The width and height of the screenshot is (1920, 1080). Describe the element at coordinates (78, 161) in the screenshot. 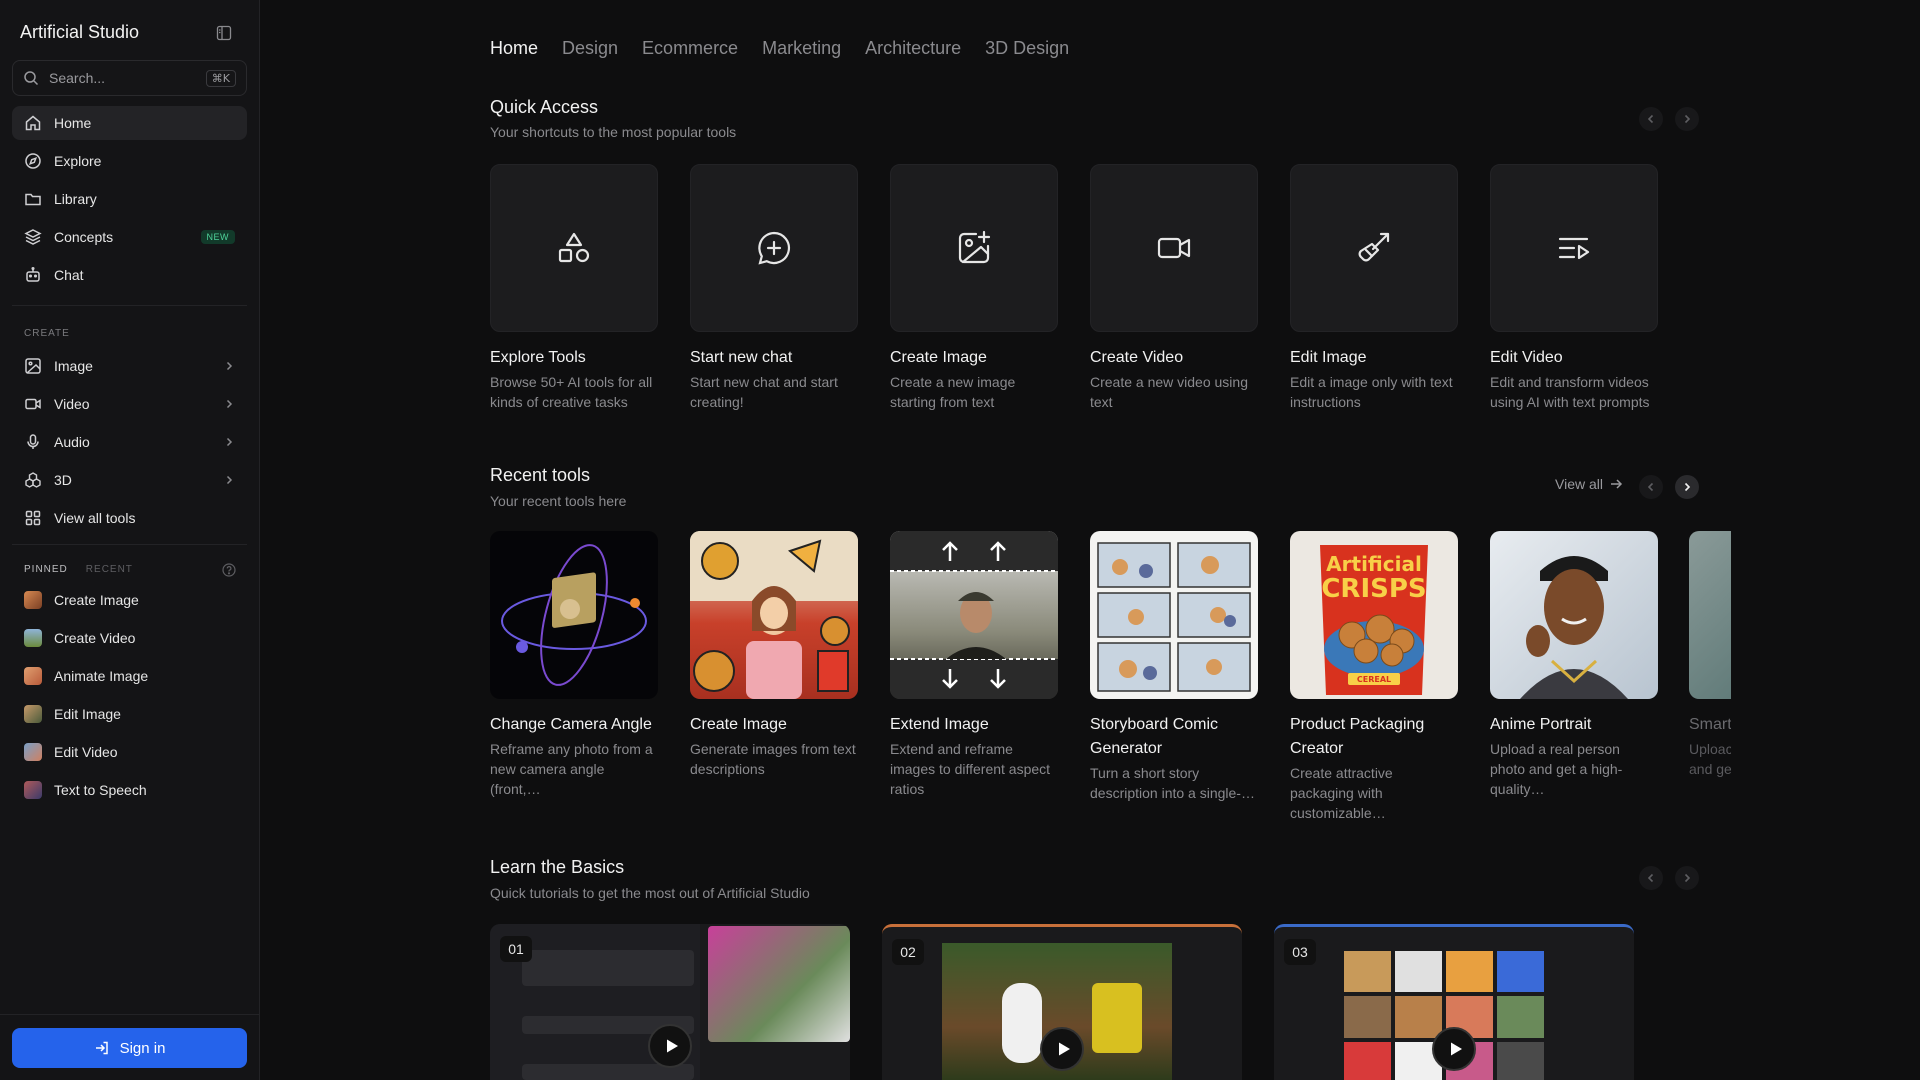

I see `sidebar-item-label: Explore` at that location.